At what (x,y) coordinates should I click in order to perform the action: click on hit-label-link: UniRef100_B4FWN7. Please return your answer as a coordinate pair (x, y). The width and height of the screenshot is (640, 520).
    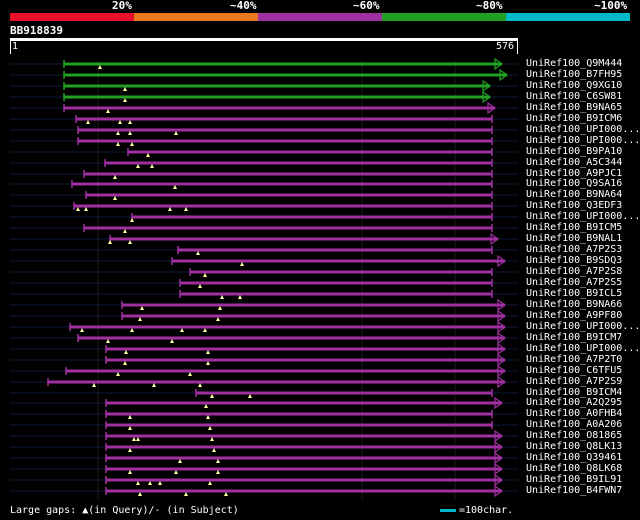
    Looking at the image, I should click on (574, 490).